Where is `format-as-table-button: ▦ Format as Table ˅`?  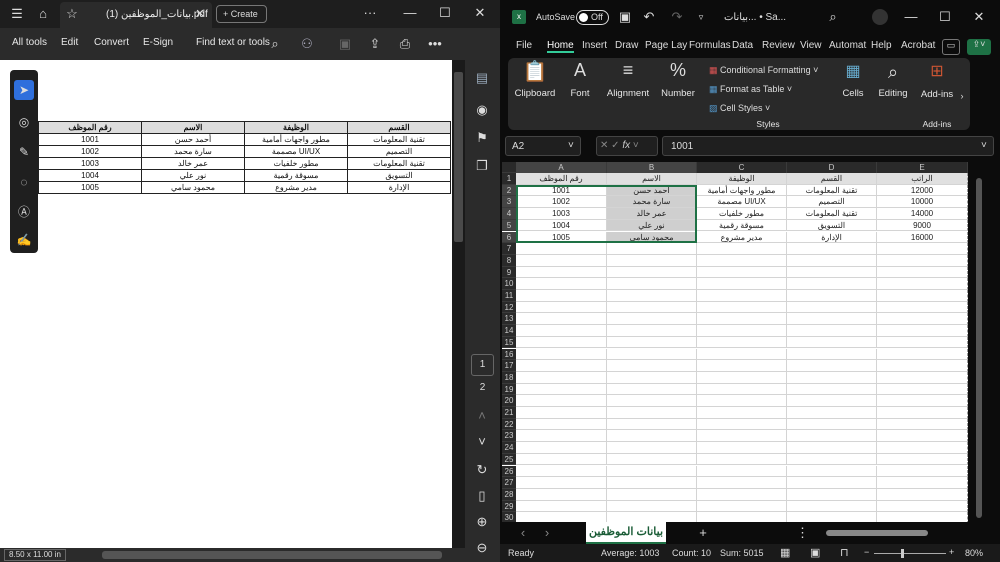 format-as-table-button: ▦ Format as Table ˅ is located at coordinates (750, 89).